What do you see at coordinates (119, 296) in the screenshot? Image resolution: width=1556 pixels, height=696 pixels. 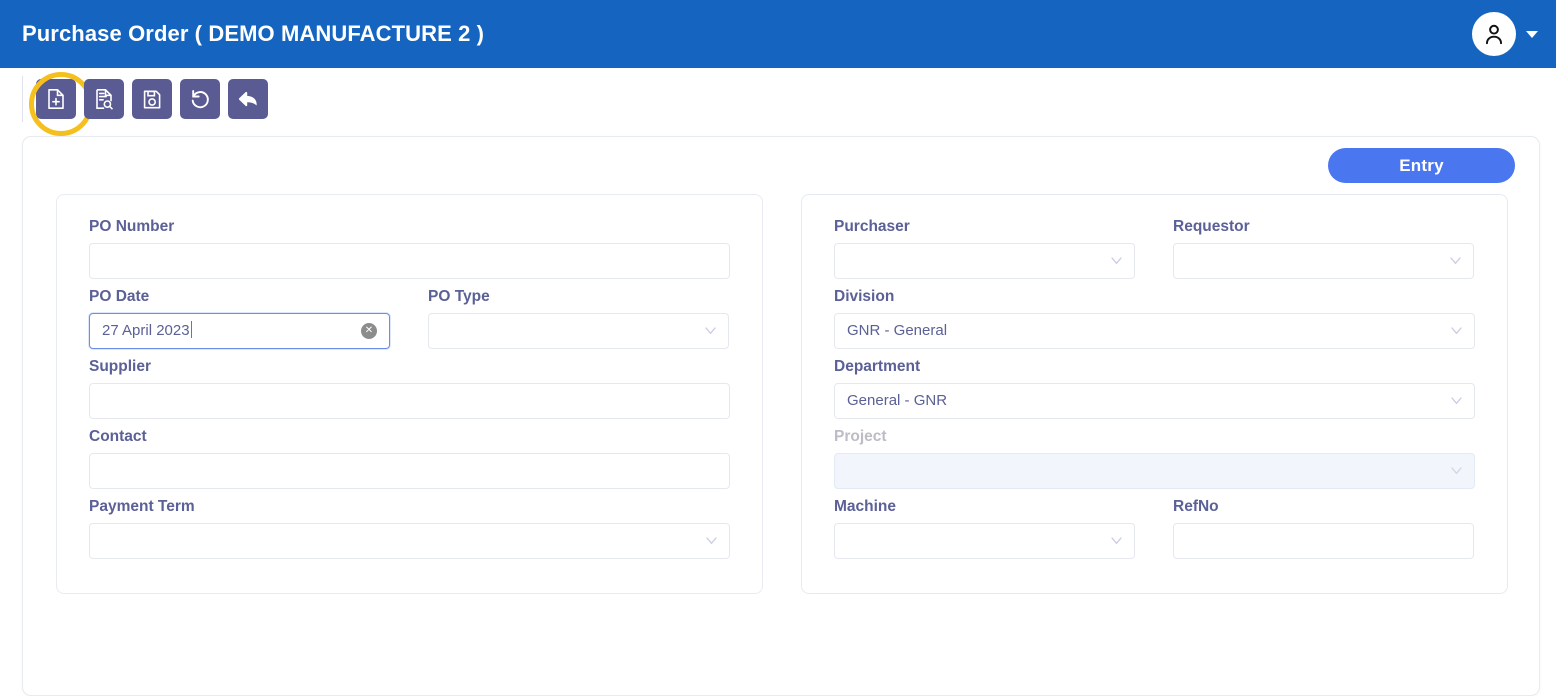 I see `po-date-label: PO Date` at bounding box center [119, 296].